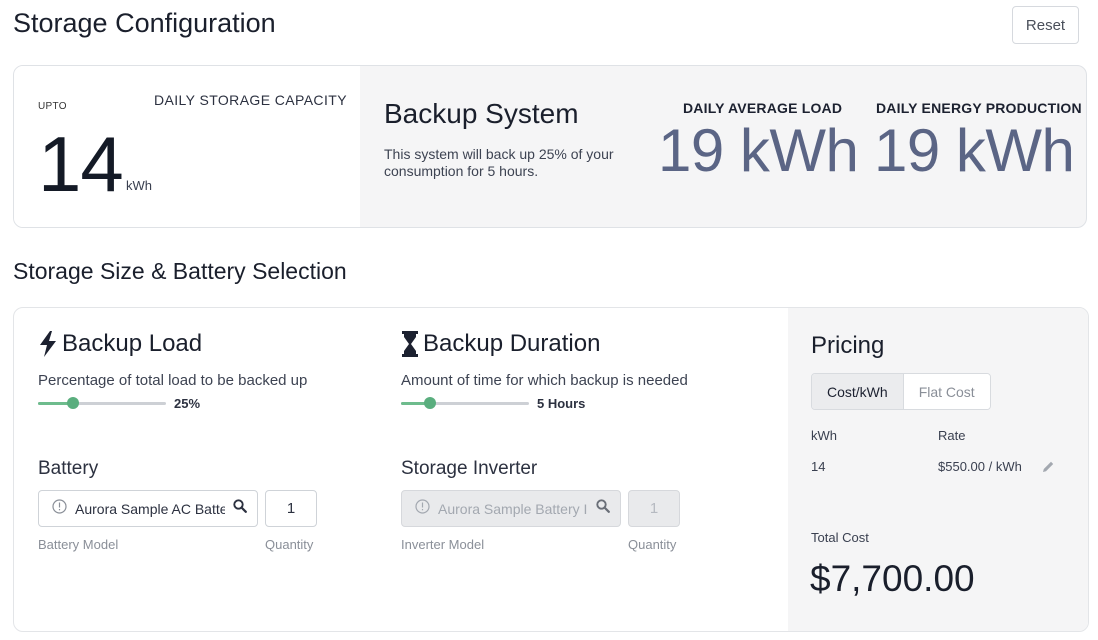  Describe the element at coordinates (469, 468) in the screenshot. I see `storage-inverter-title: Storage Inverter` at that location.